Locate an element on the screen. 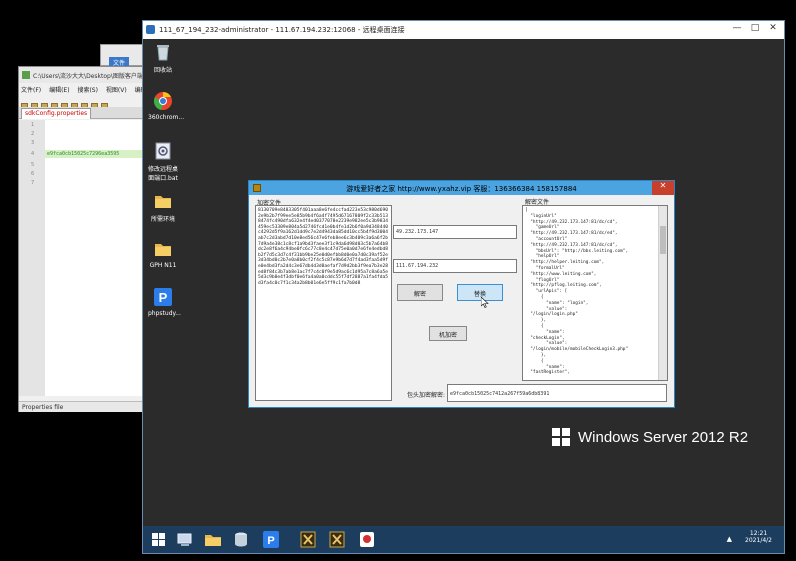  line-number: 4 is located at coordinates (33, 154).